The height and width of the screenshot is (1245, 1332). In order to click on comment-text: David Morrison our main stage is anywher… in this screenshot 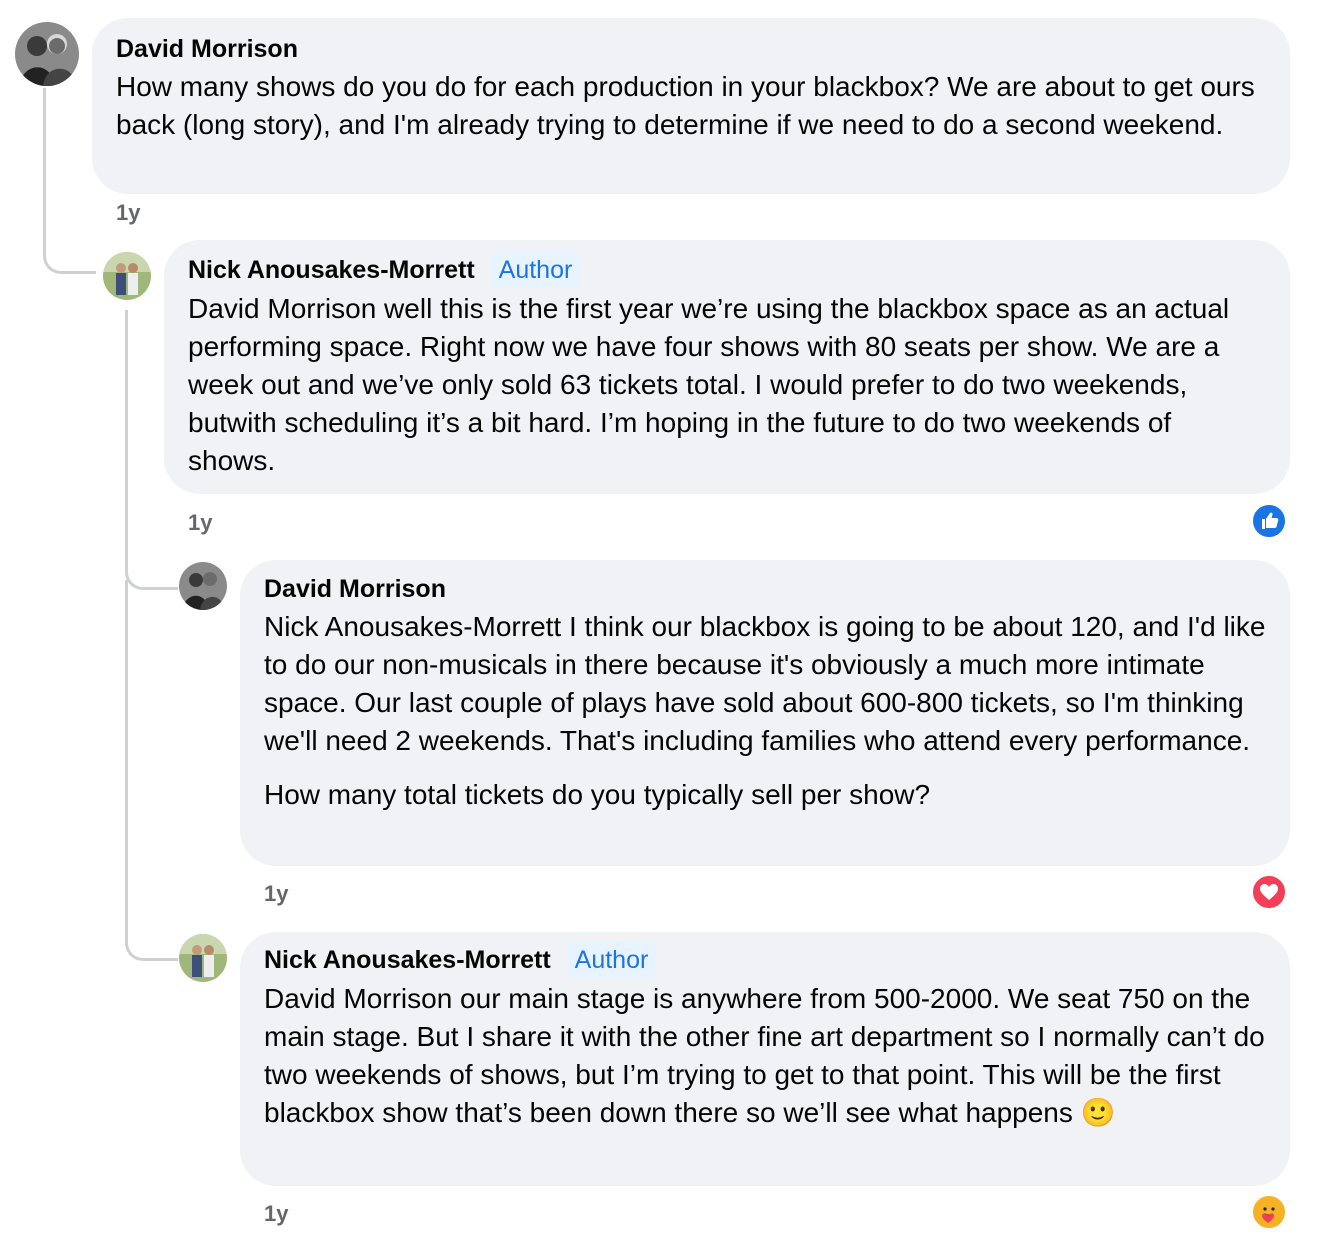, I will do `click(765, 1056)`.